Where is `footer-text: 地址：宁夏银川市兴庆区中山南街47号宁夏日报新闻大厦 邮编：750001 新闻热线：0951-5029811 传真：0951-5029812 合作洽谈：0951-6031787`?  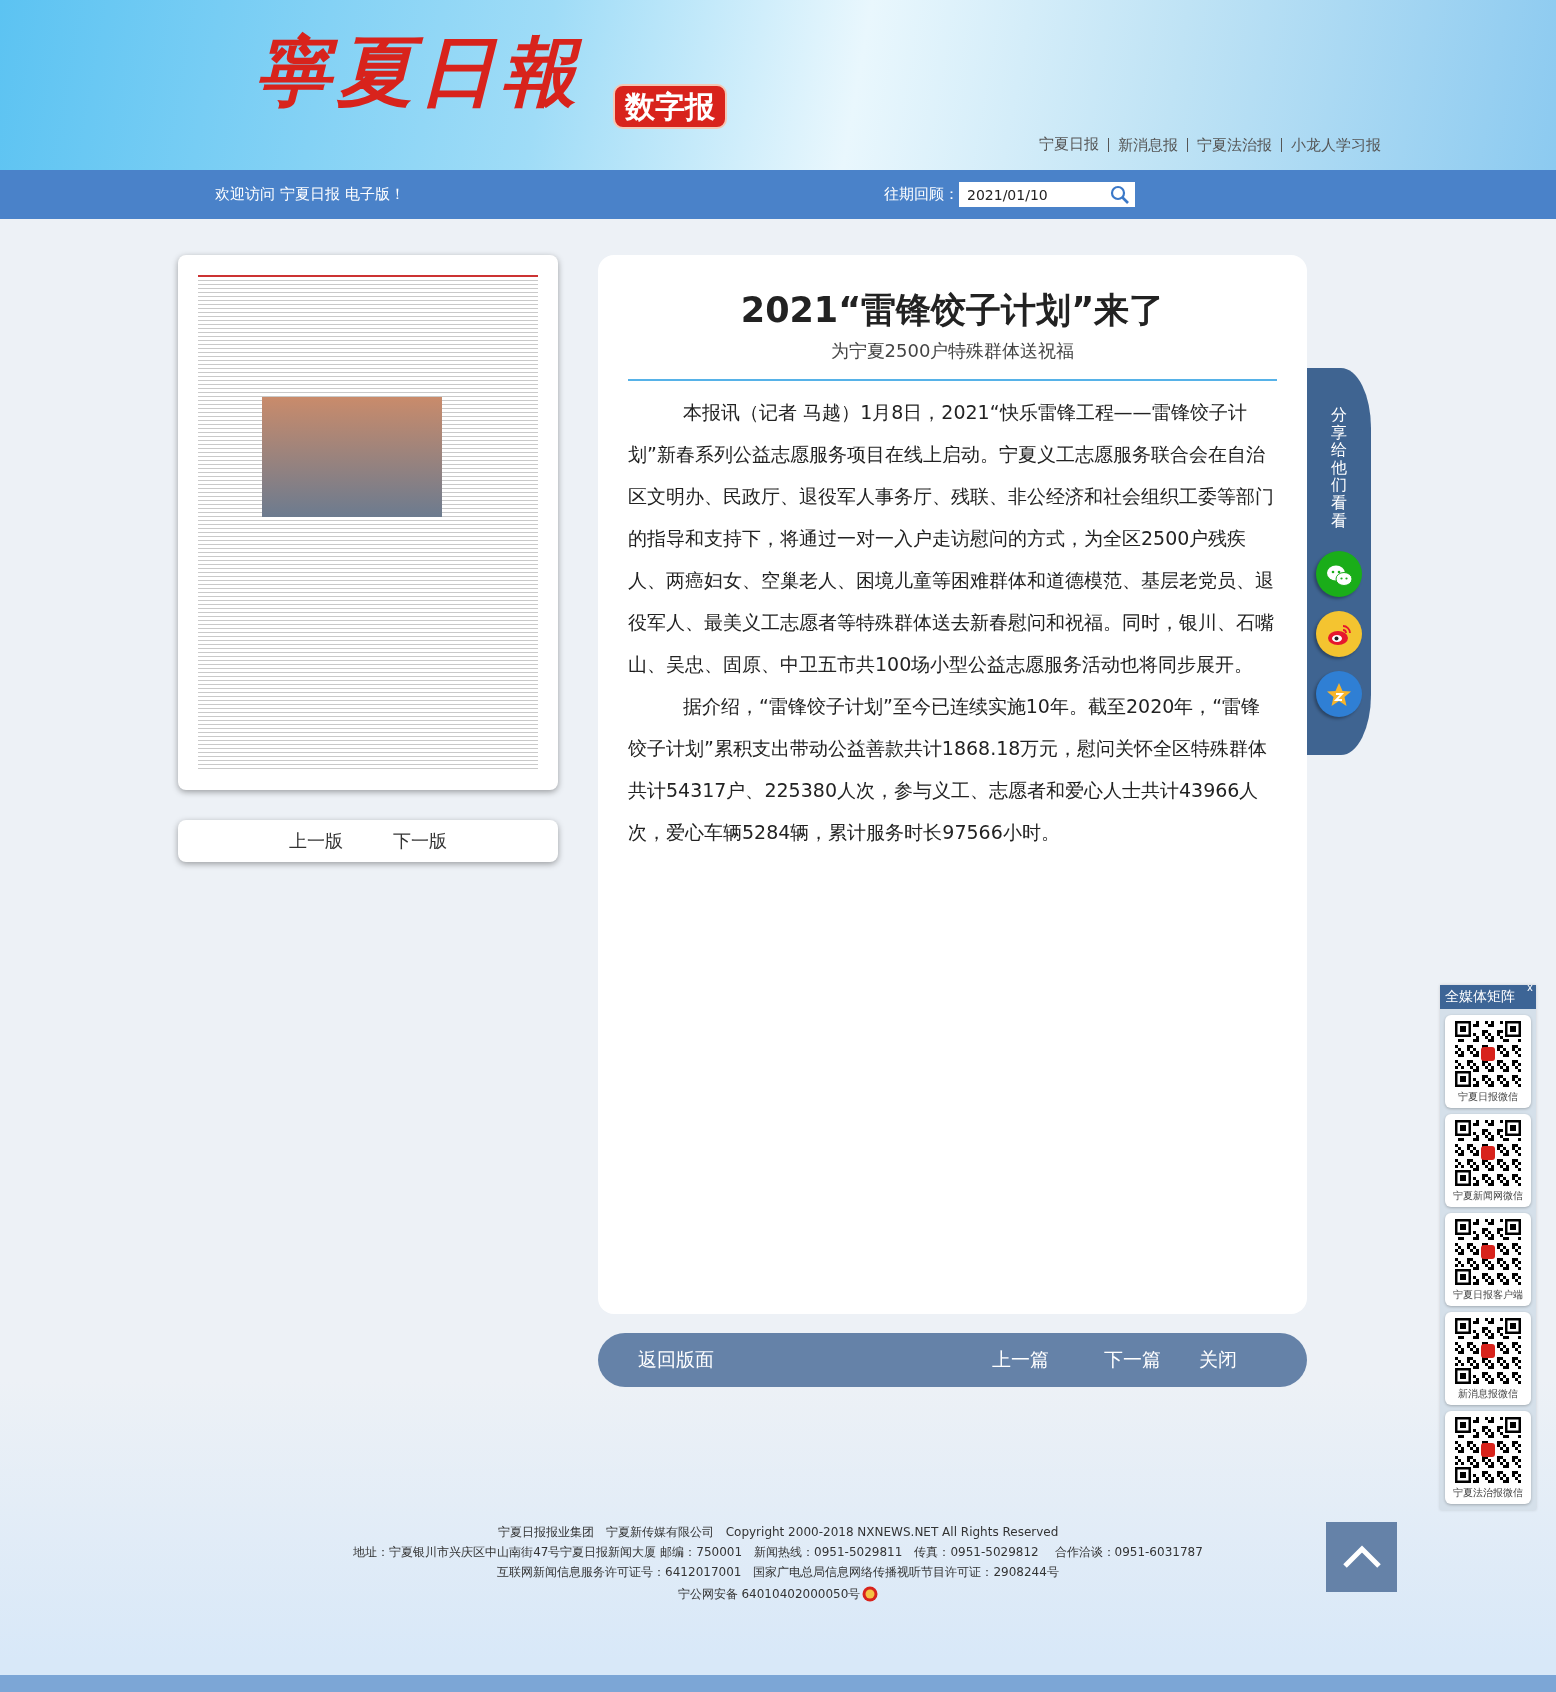 footer-text: 地址：宁夏银川市兴庆区中山南街47号宁夏日报新闻大厦 邮编：750001 新闻热线：0951-5029811 传真：0951-5029812 合作洽谈：0951-6031787 is located at coordinates (778, 1552).